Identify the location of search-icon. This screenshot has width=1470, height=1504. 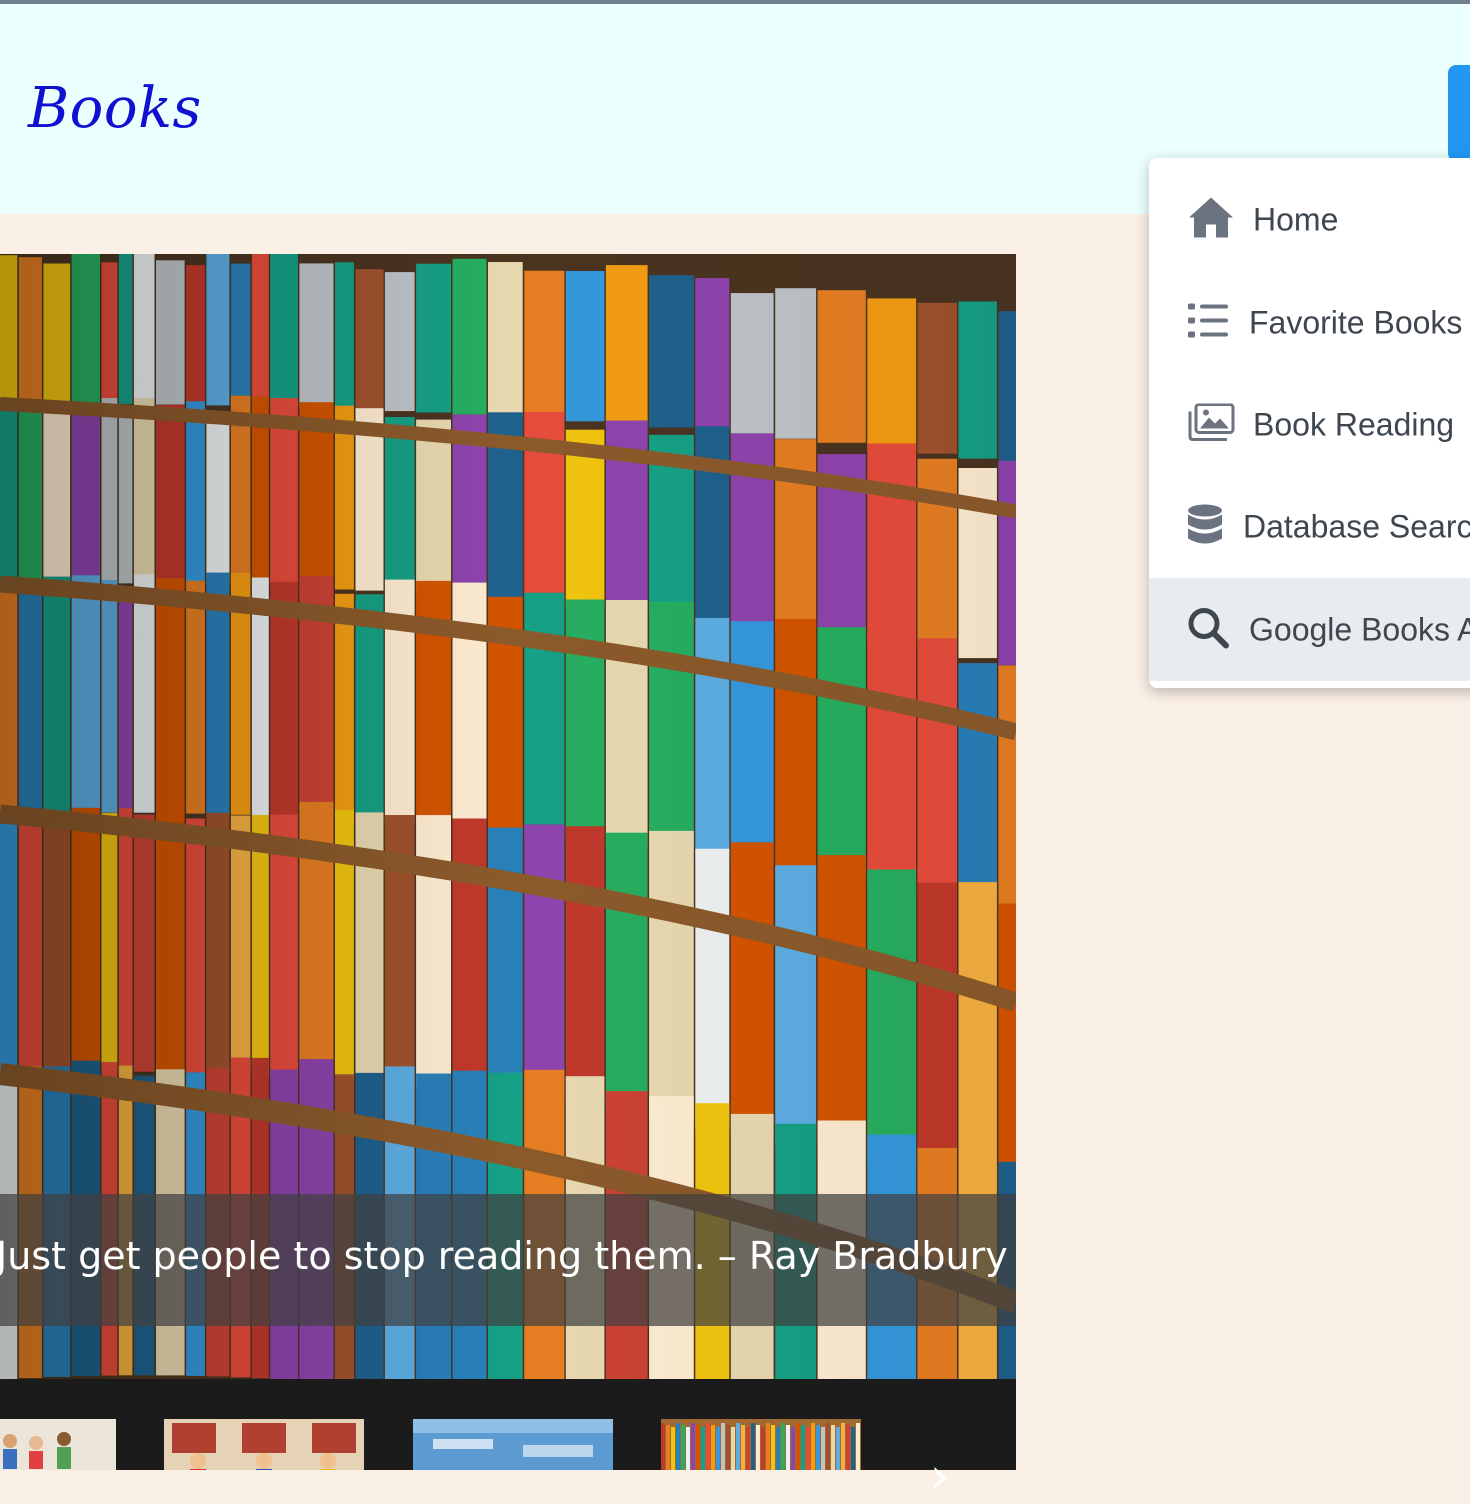
(1208, 629).